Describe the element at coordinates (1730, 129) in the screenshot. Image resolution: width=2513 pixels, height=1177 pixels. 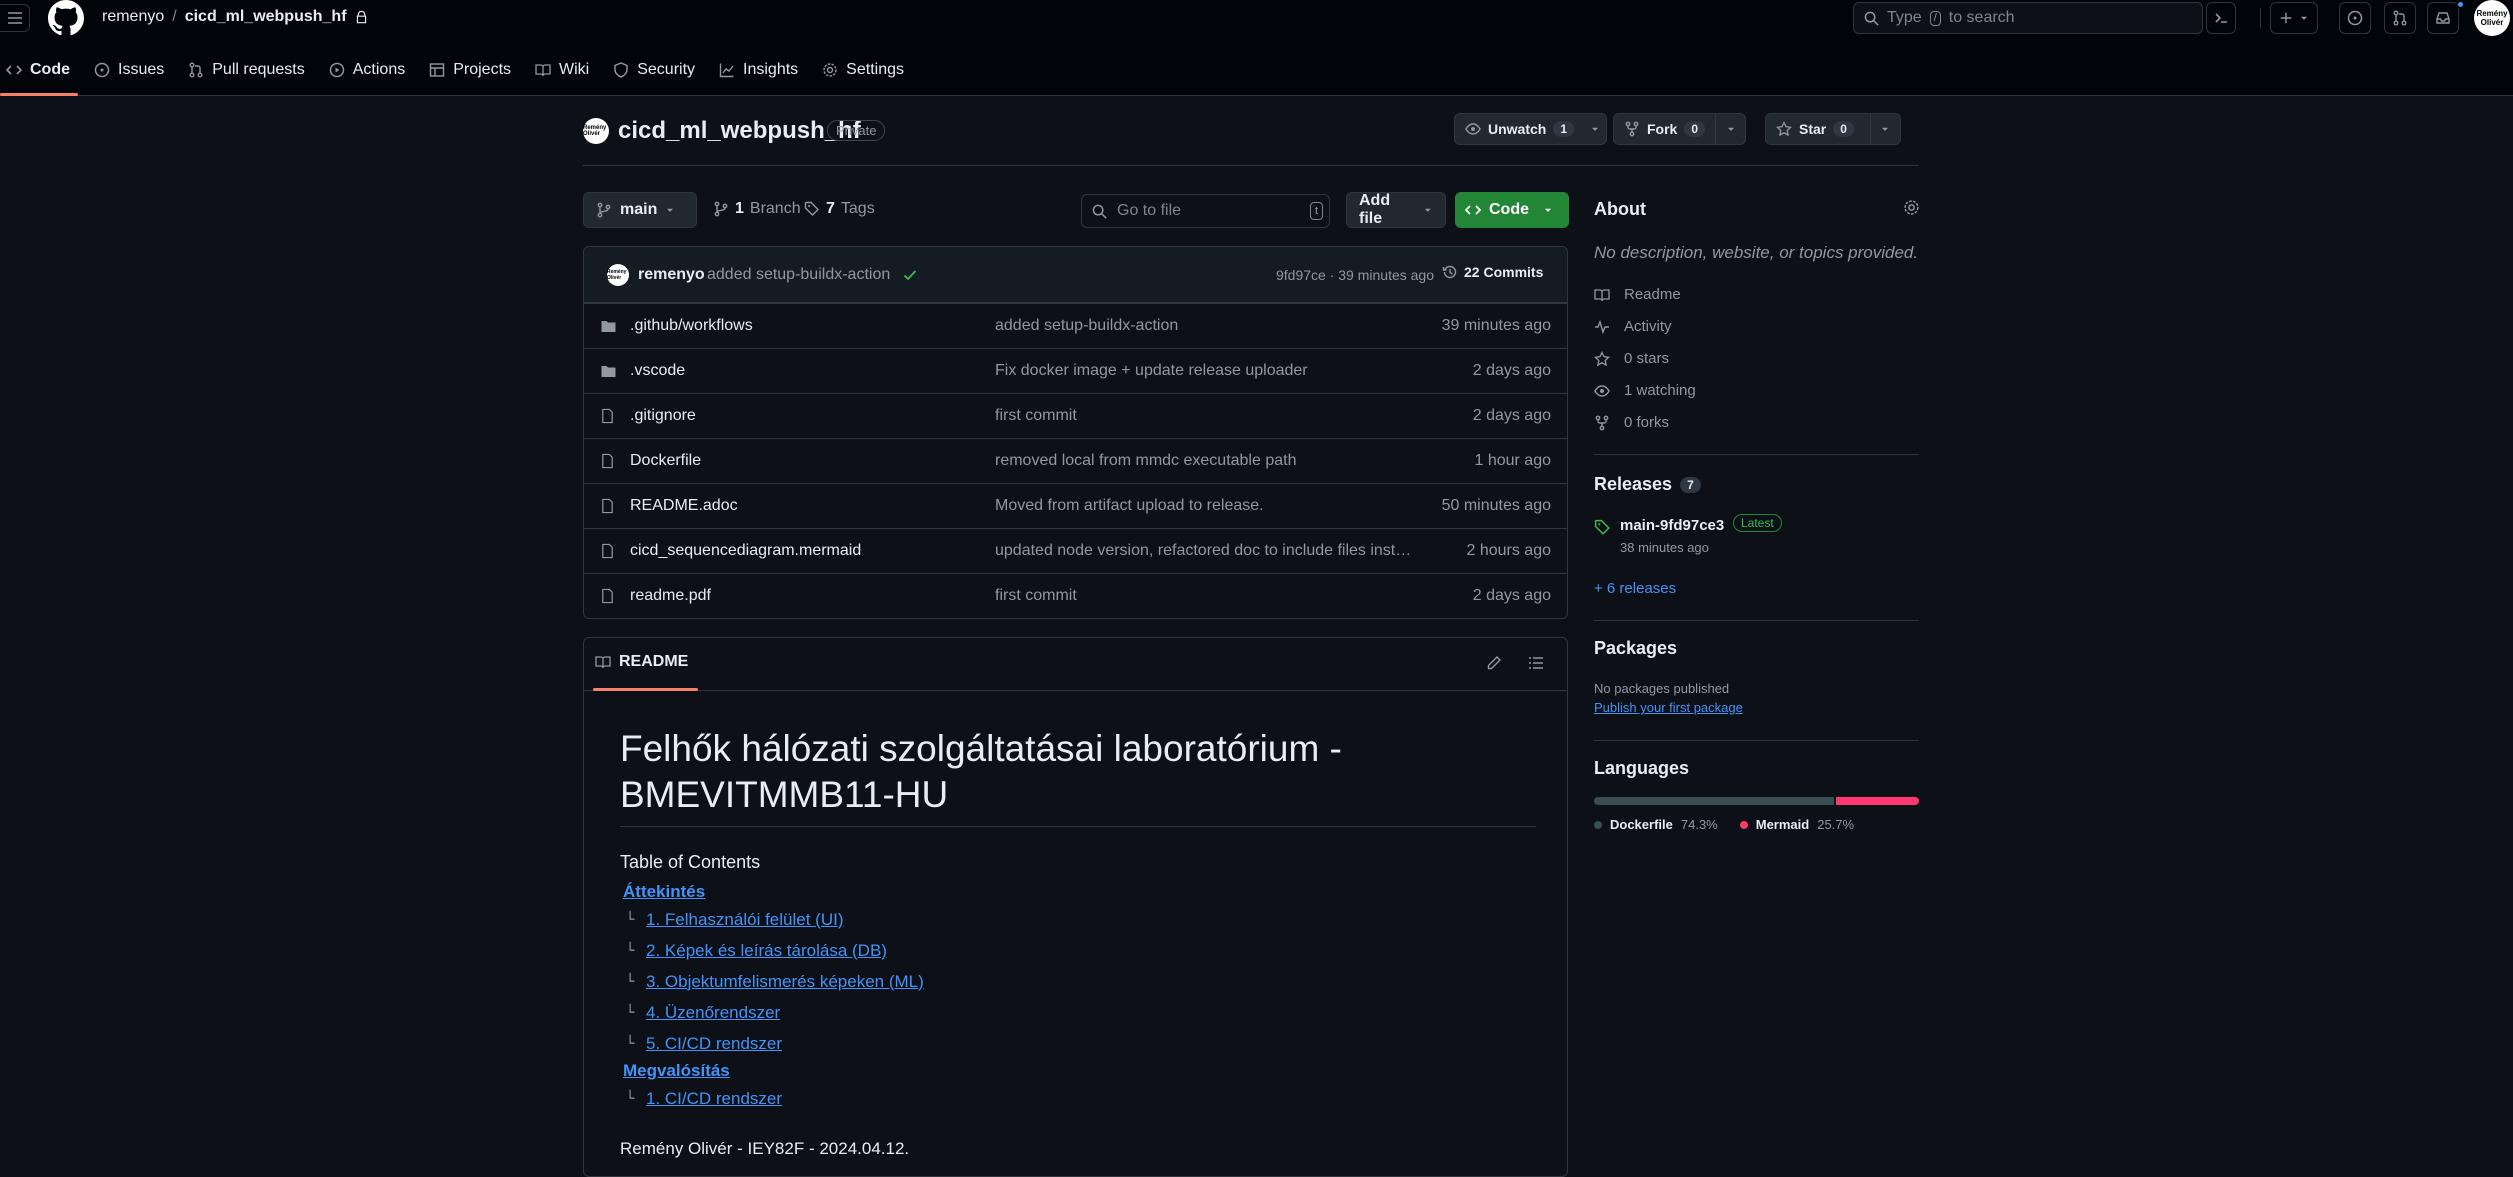
I see `fork-dropdown` at that location.